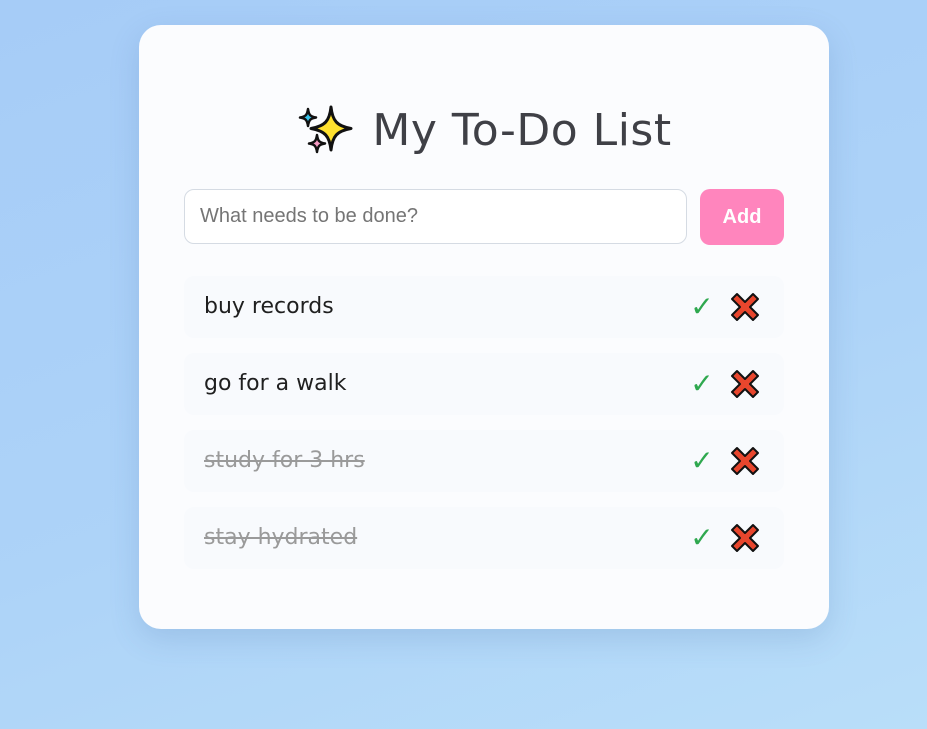 Image resolution: width=927 pixels, height=729 pixels. Describe the element at coordinates (269, 307) in the screenshot. I see `todo-text: buy records` at that location.